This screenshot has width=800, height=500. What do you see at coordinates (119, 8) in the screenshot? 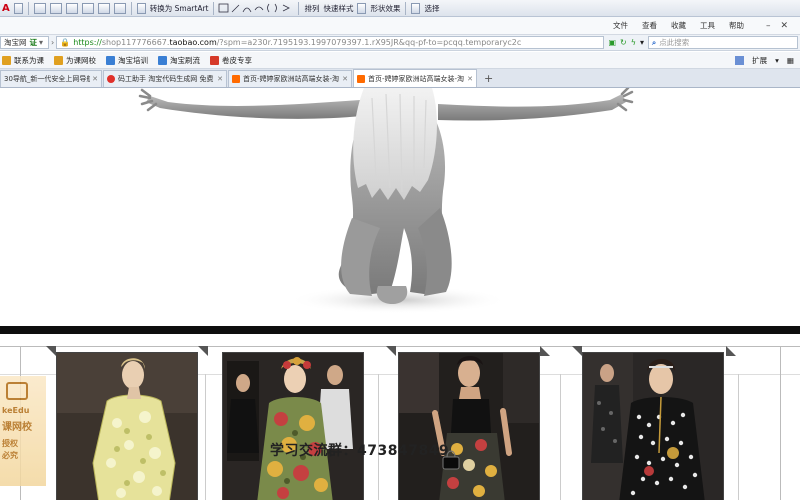
I see `text-box-icon` at bounding box center [119, 8].